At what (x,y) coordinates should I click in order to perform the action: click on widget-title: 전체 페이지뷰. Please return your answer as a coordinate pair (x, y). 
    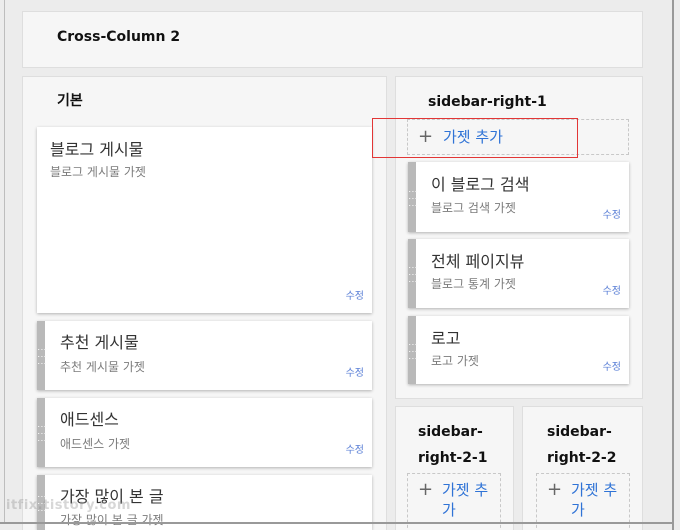
    Looking at the image, I should click on (478, 261).